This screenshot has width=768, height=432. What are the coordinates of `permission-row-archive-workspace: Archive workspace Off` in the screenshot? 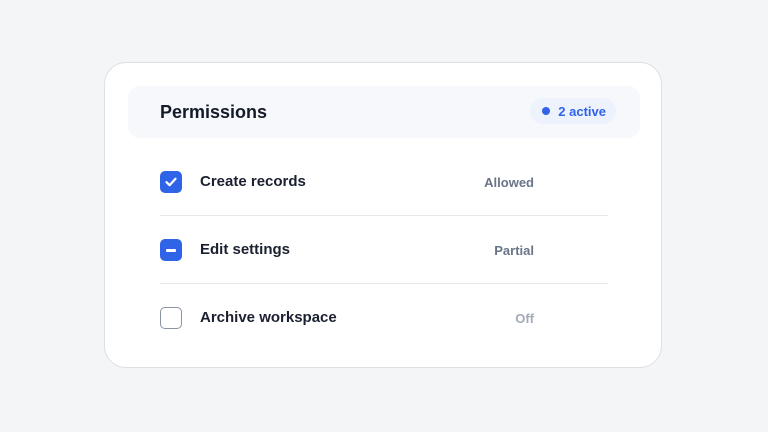 It's located at (384, 318).